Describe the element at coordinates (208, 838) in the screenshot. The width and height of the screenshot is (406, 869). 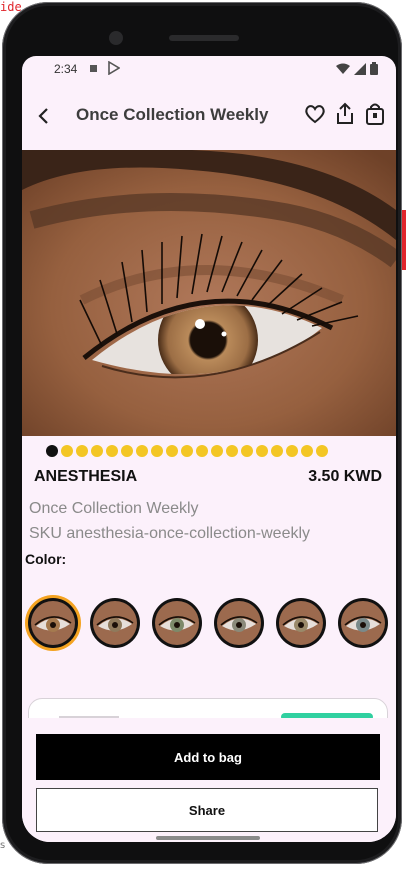
I see `home-indicator` at that location.